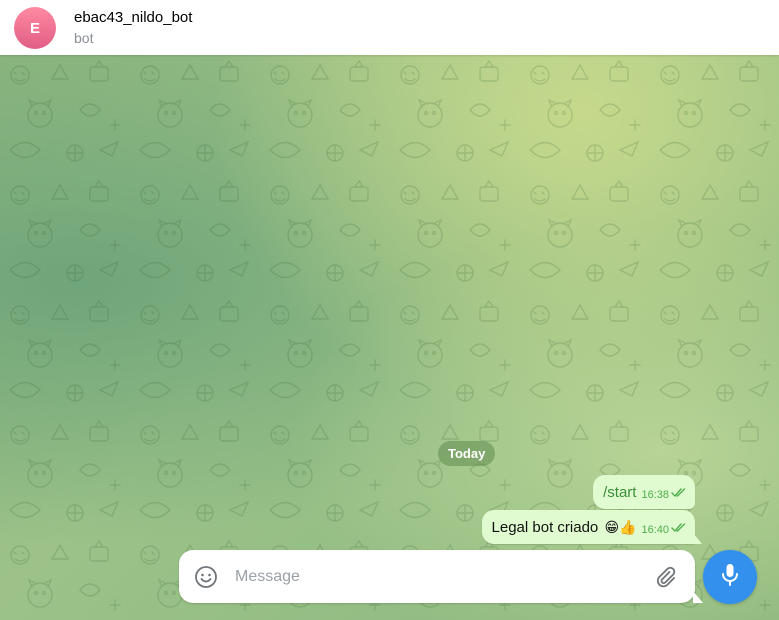 The height and width of the screenshot is (620, 779). I want to click on chat-title: ebac43_nildo_bot, so click(133, 17).